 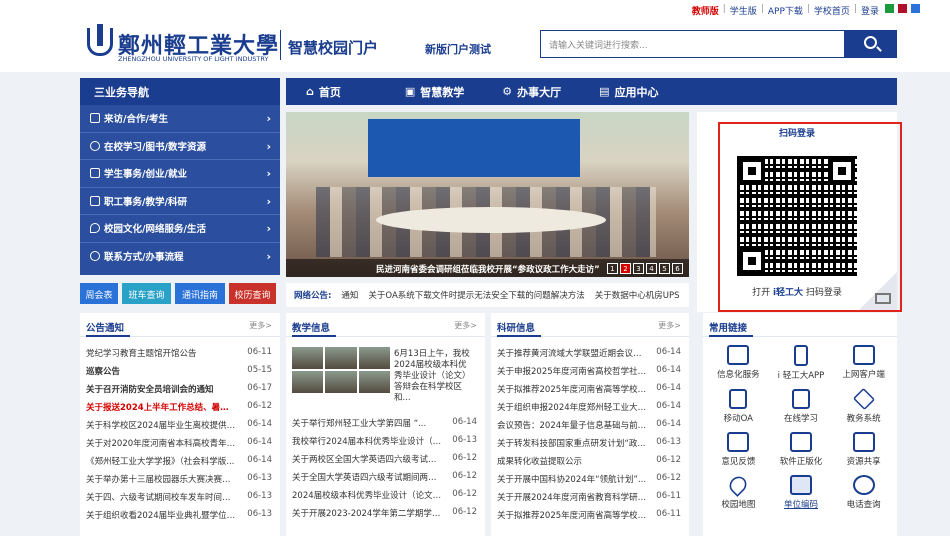 I want to click on pager-1: 1, so click(x=612, y=268).